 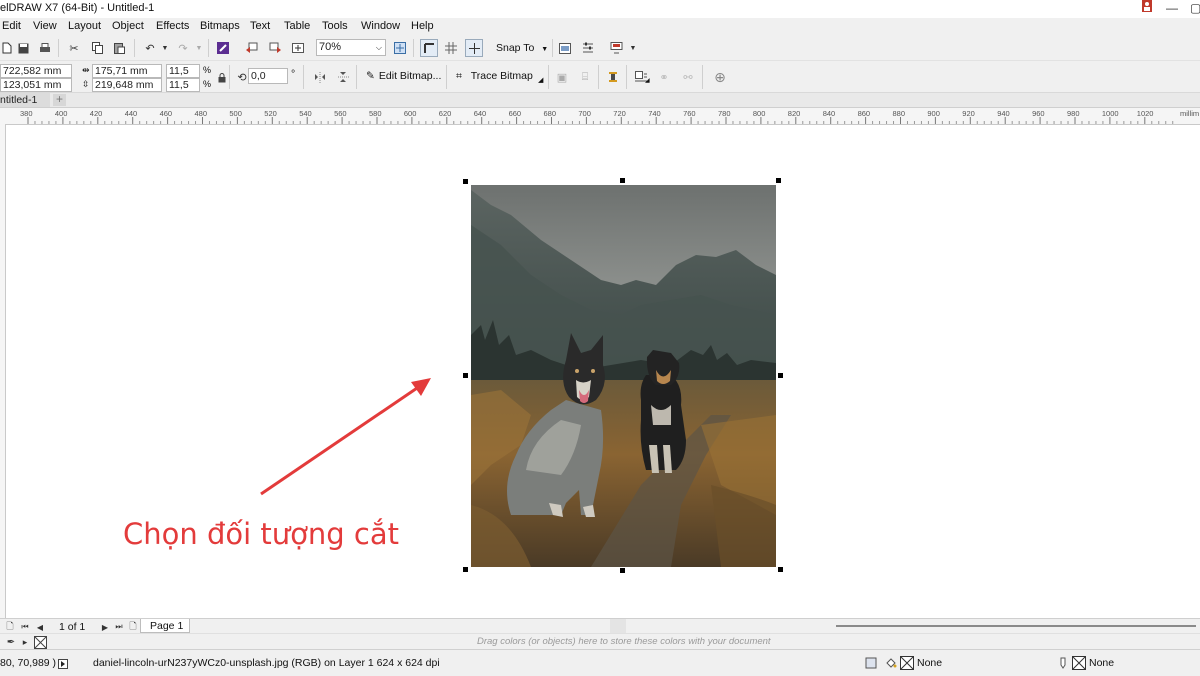 What do you see at coordinates (343, 77) in the screenshot?
I see `mirror-vertical-icon` at bounding box center [343, 77].